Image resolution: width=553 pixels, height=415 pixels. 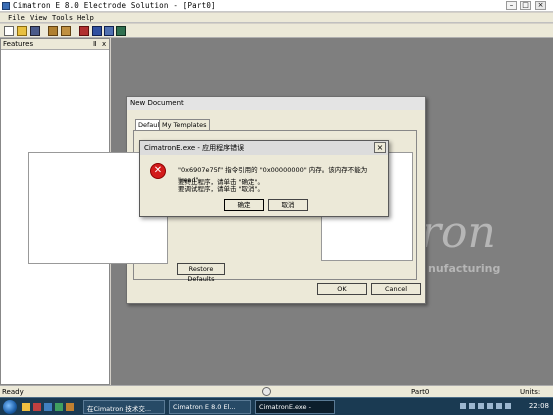 I want to click on status-indicator-icon, so click(x=266, y=391).